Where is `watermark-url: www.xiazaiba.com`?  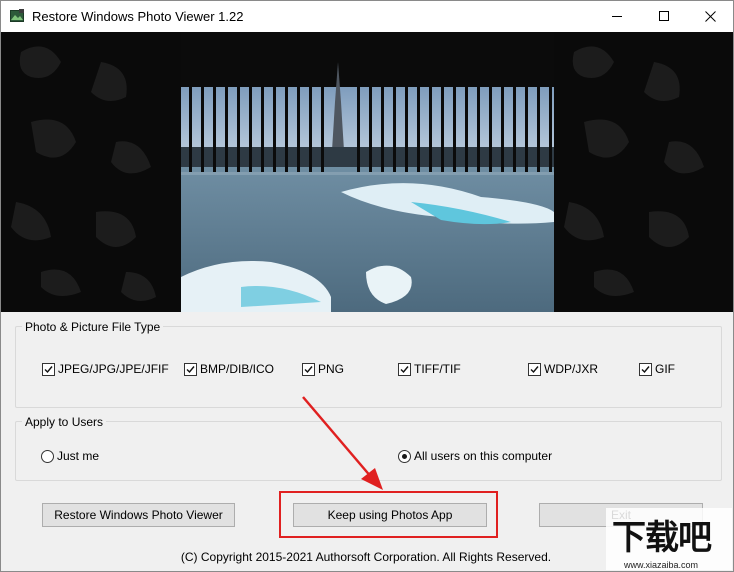
watermark-url: www.xiazaiba.com is located at coordinates (661, 565).